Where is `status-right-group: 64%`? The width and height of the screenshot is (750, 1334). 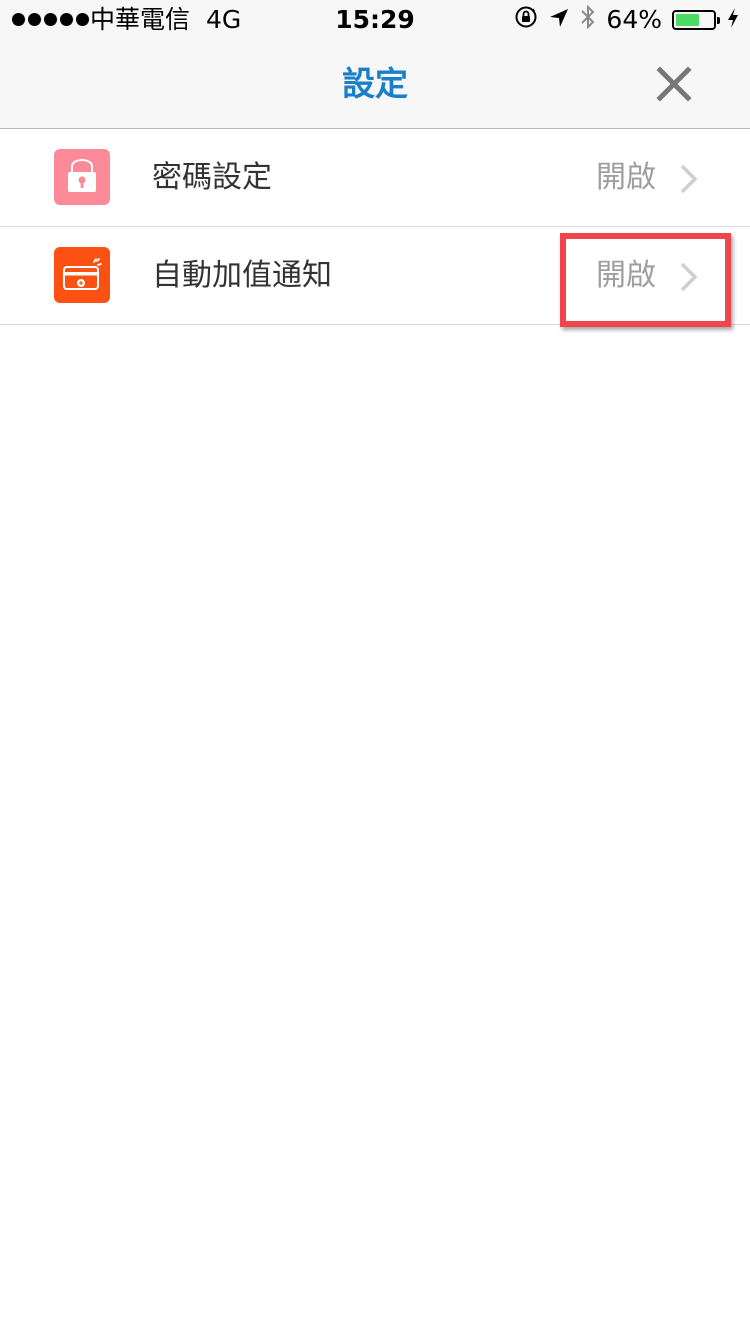
status-right-group: 64% is located at coordinates (627, 20).